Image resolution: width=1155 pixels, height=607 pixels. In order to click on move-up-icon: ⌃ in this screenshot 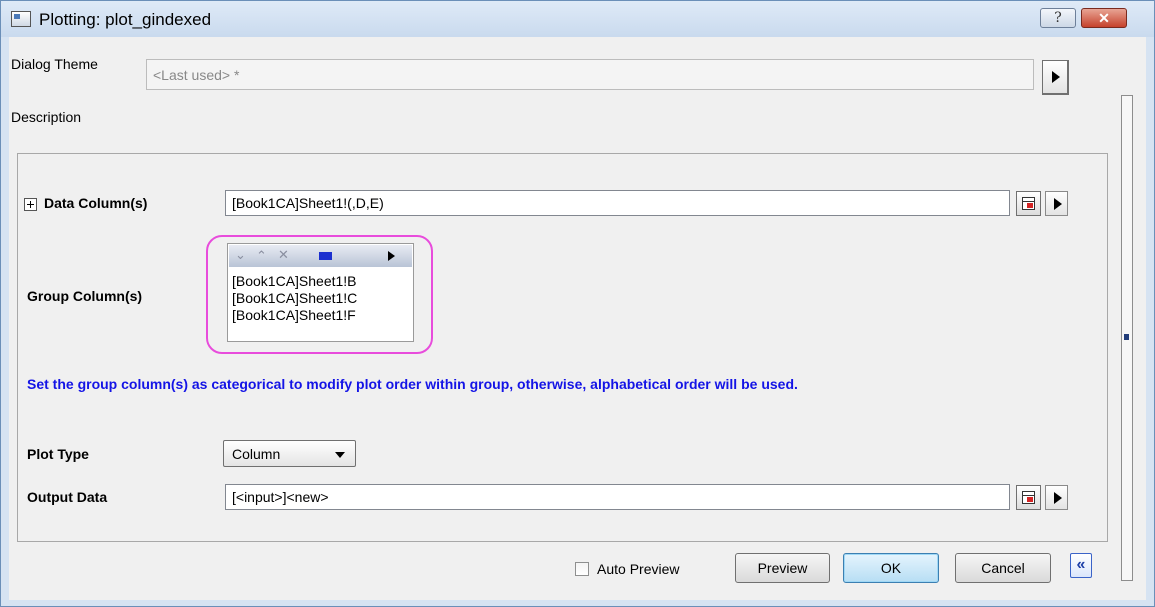, I will do `click(261, 256)`.